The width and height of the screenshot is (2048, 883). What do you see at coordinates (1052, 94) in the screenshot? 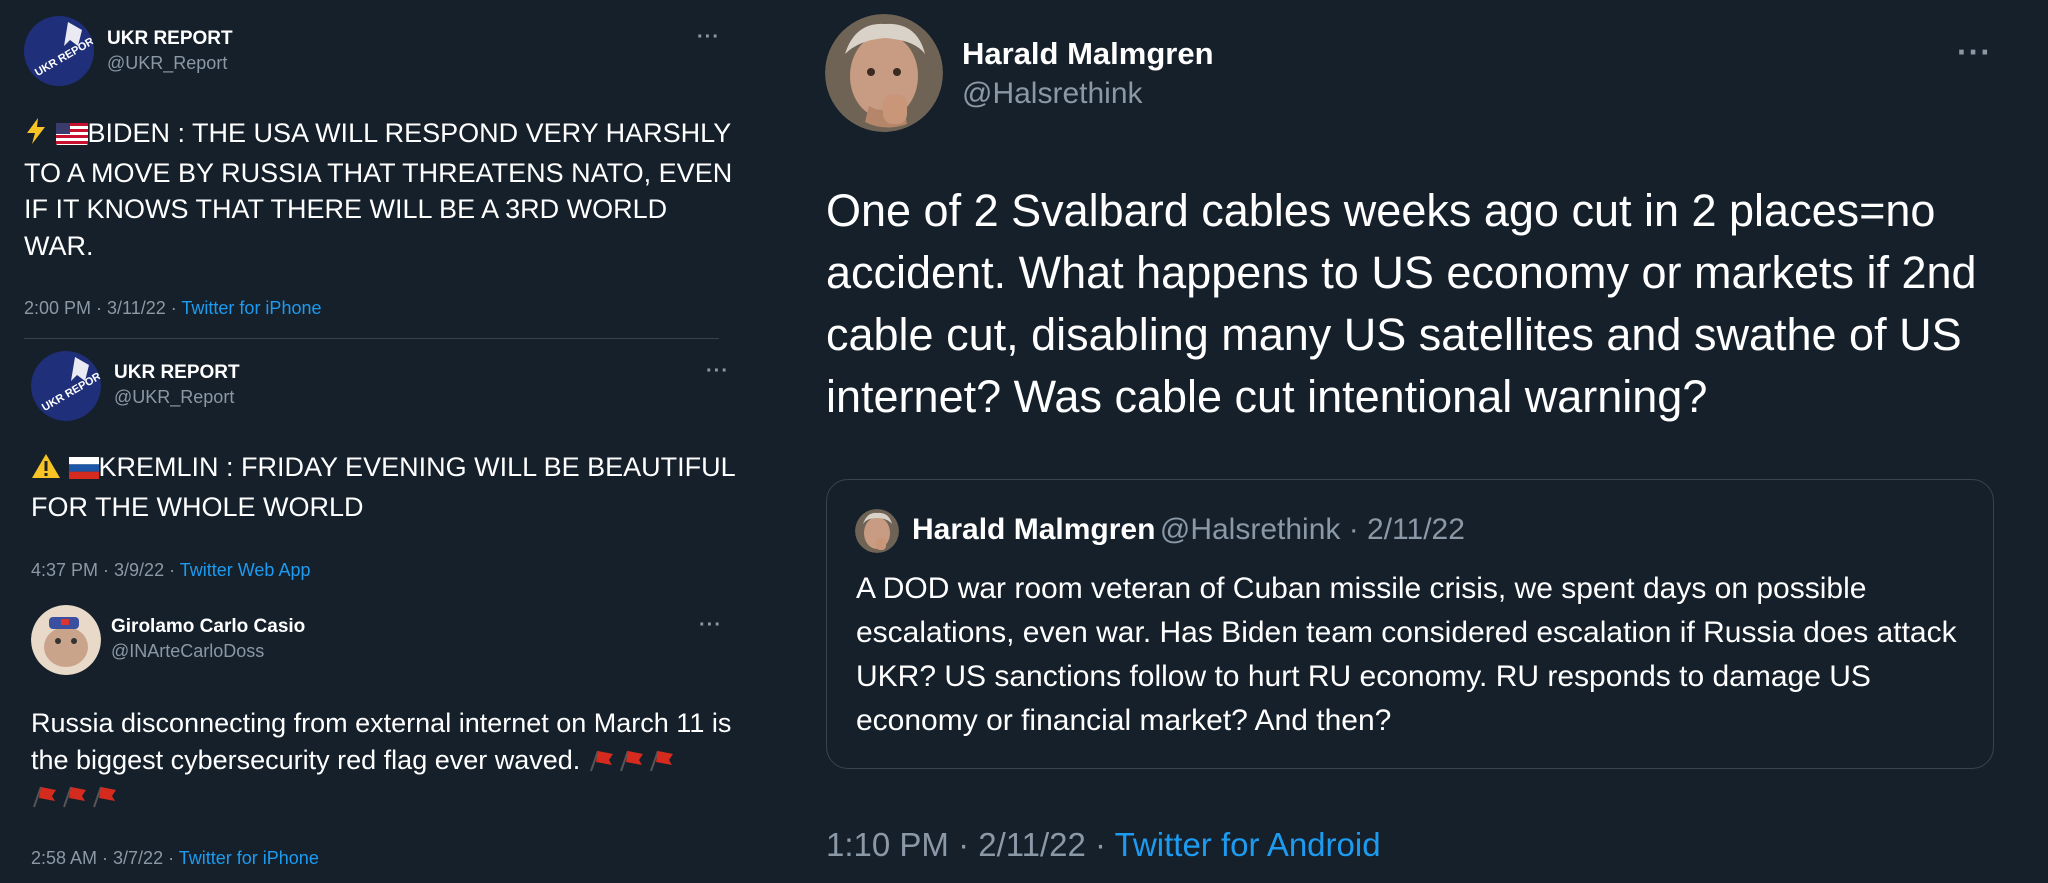
I see `author-handle: @Halsrethink` at bounding box center [1052, 94].